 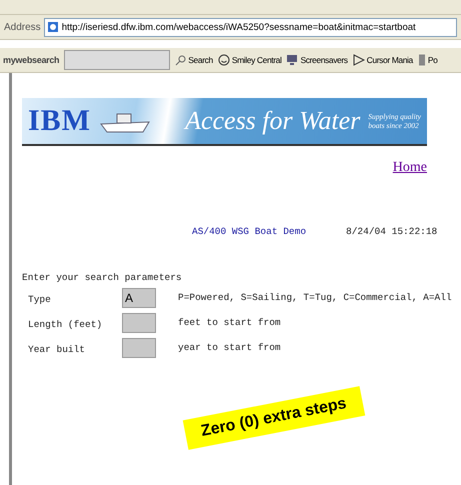 I want to click on home-link: Home, so click(x=409, y=168).